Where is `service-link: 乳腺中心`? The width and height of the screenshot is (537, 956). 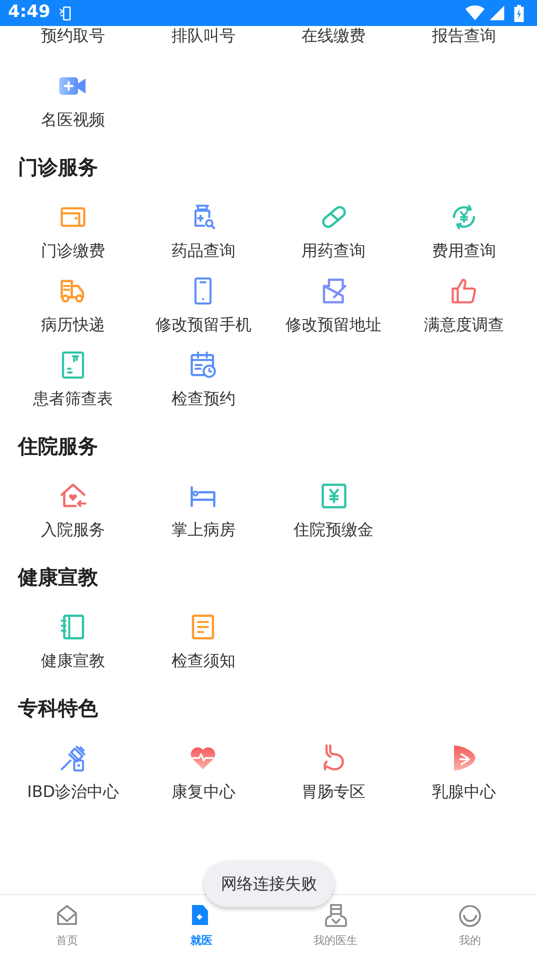 service-link: 乳腺中心 is located at coordinates (464, 792).